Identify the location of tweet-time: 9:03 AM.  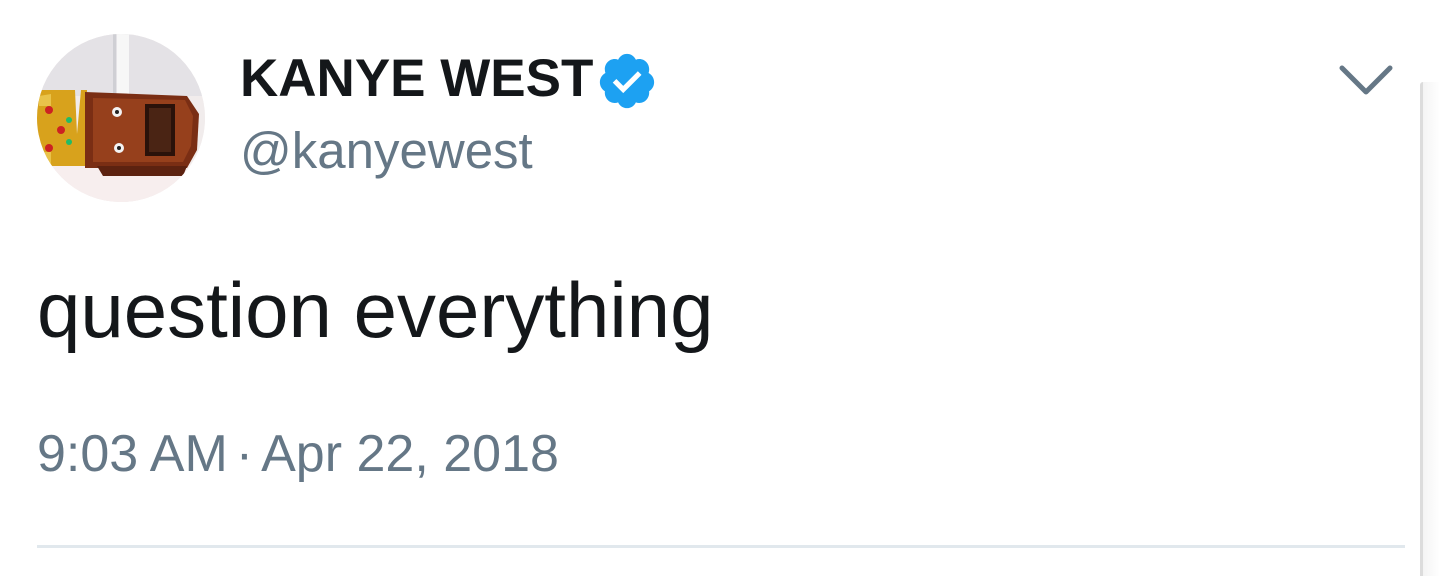
(132, 454).